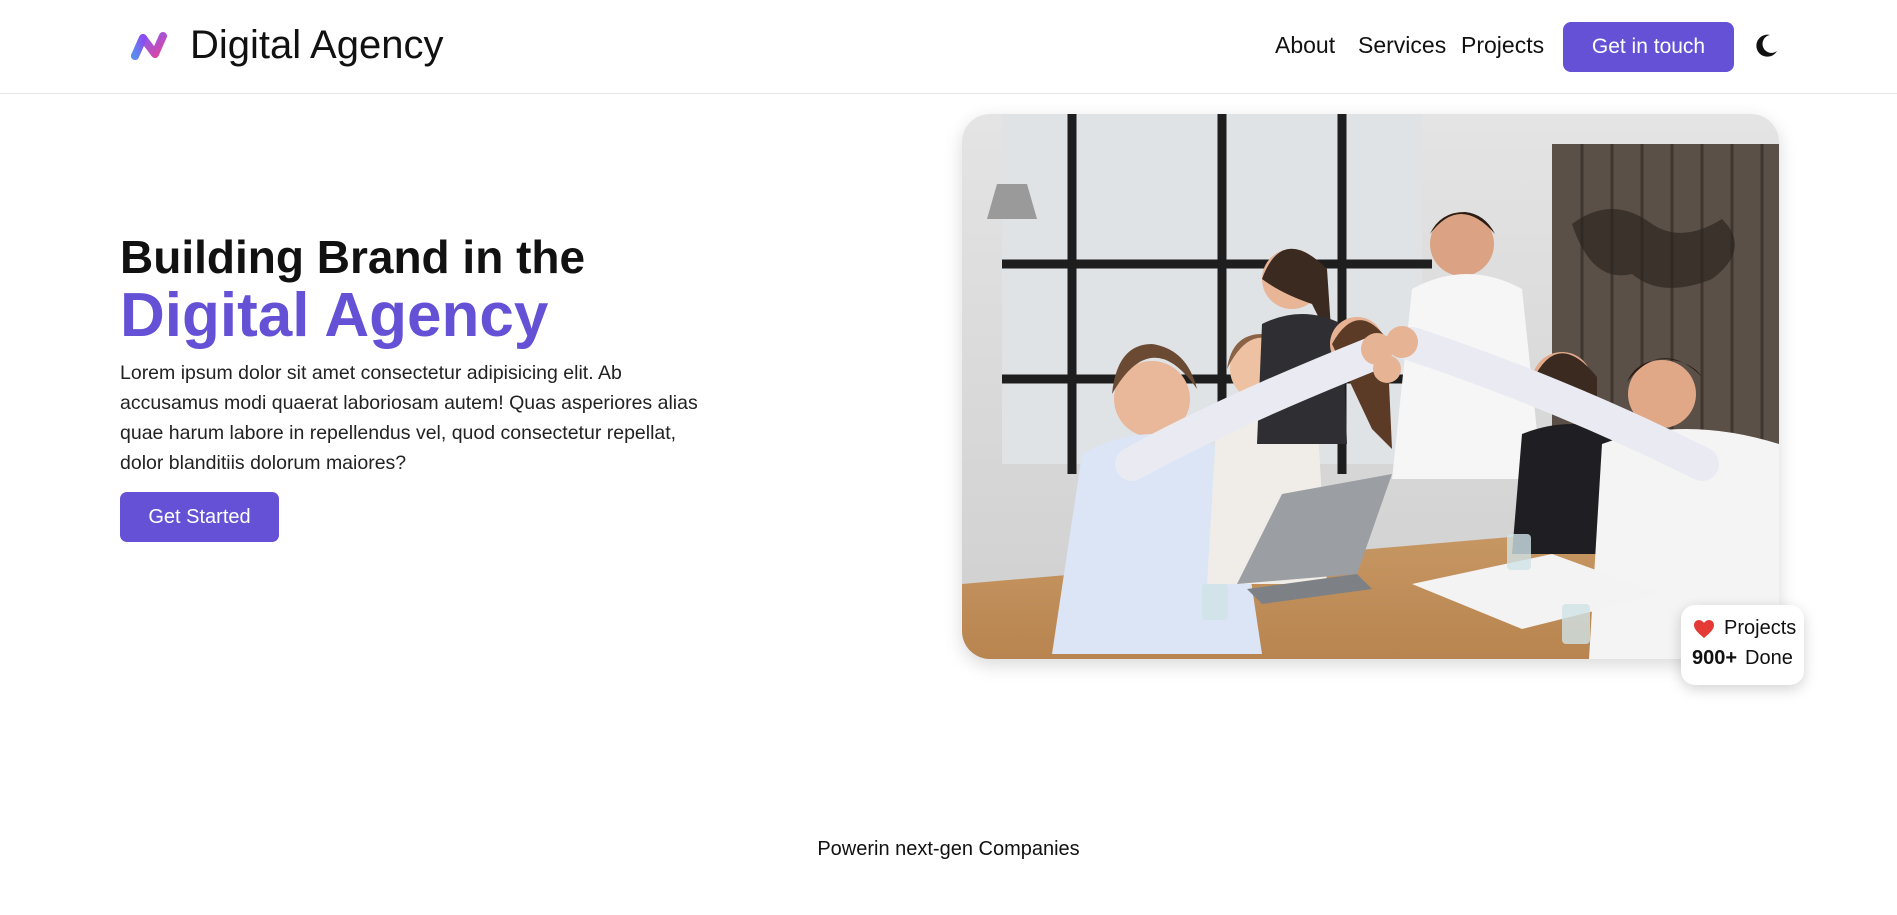 This screenshot has height=915, width=1897. What do you see at coordinates (1742, 645) in the screenshot?
I see `projects-done-badge: Projects 900+ Done` at bounding box center [1742, 645].